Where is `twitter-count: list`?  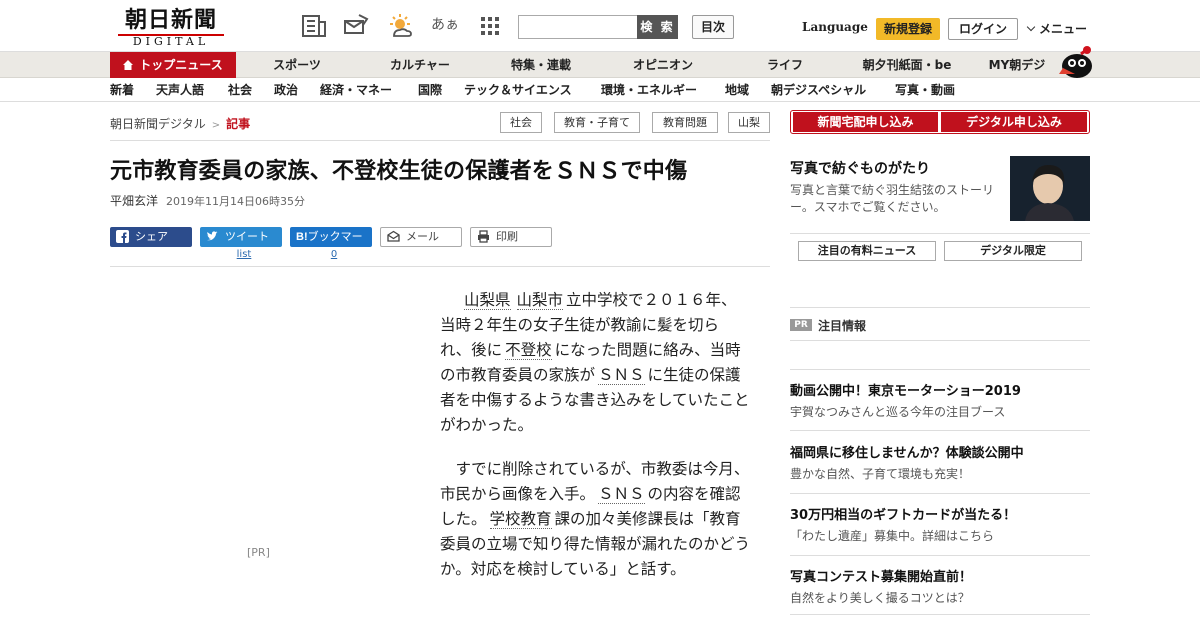
twitter-count: list is located at coordinates (244, 254).